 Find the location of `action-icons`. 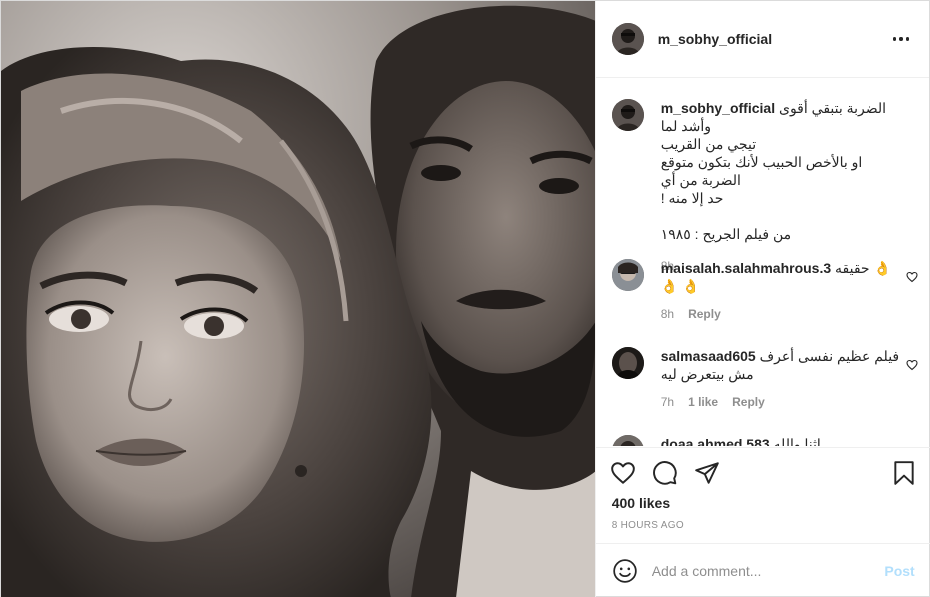

action-icons is located at coordinates (665, 473).